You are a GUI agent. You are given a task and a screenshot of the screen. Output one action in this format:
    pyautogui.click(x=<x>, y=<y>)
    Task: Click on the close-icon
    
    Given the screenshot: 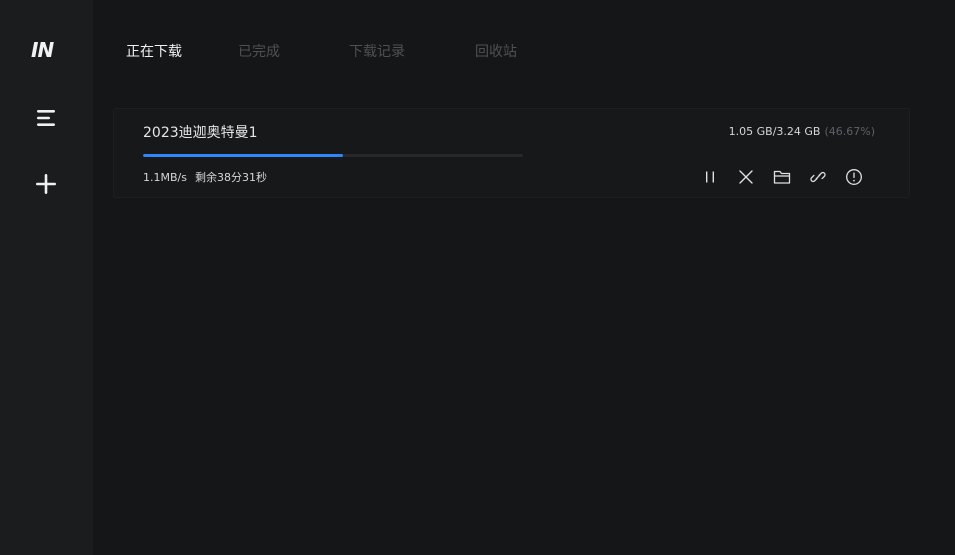 What is the action you would take?
    pyautogui.click(x=746, y=177)
    